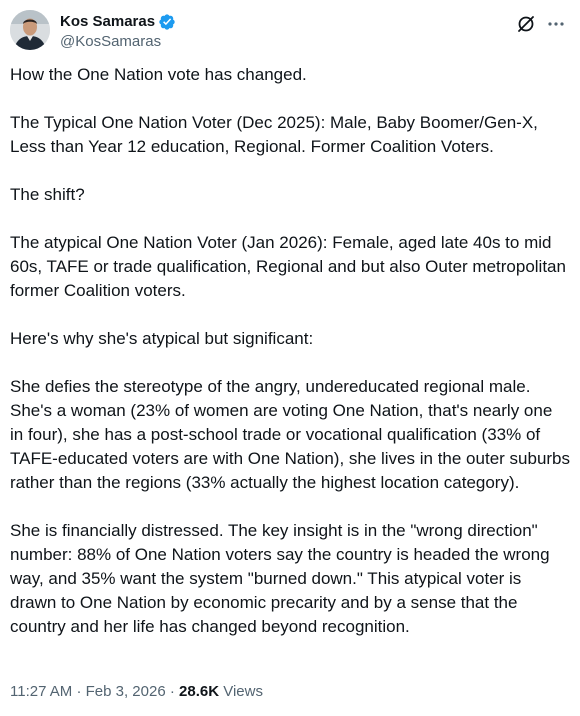 The image size is (580, 716). What do you see at coordinates (47, 194) in the screenshot?
I see `tweet-paragraph: The shift?` at bounding box center [47, 194].